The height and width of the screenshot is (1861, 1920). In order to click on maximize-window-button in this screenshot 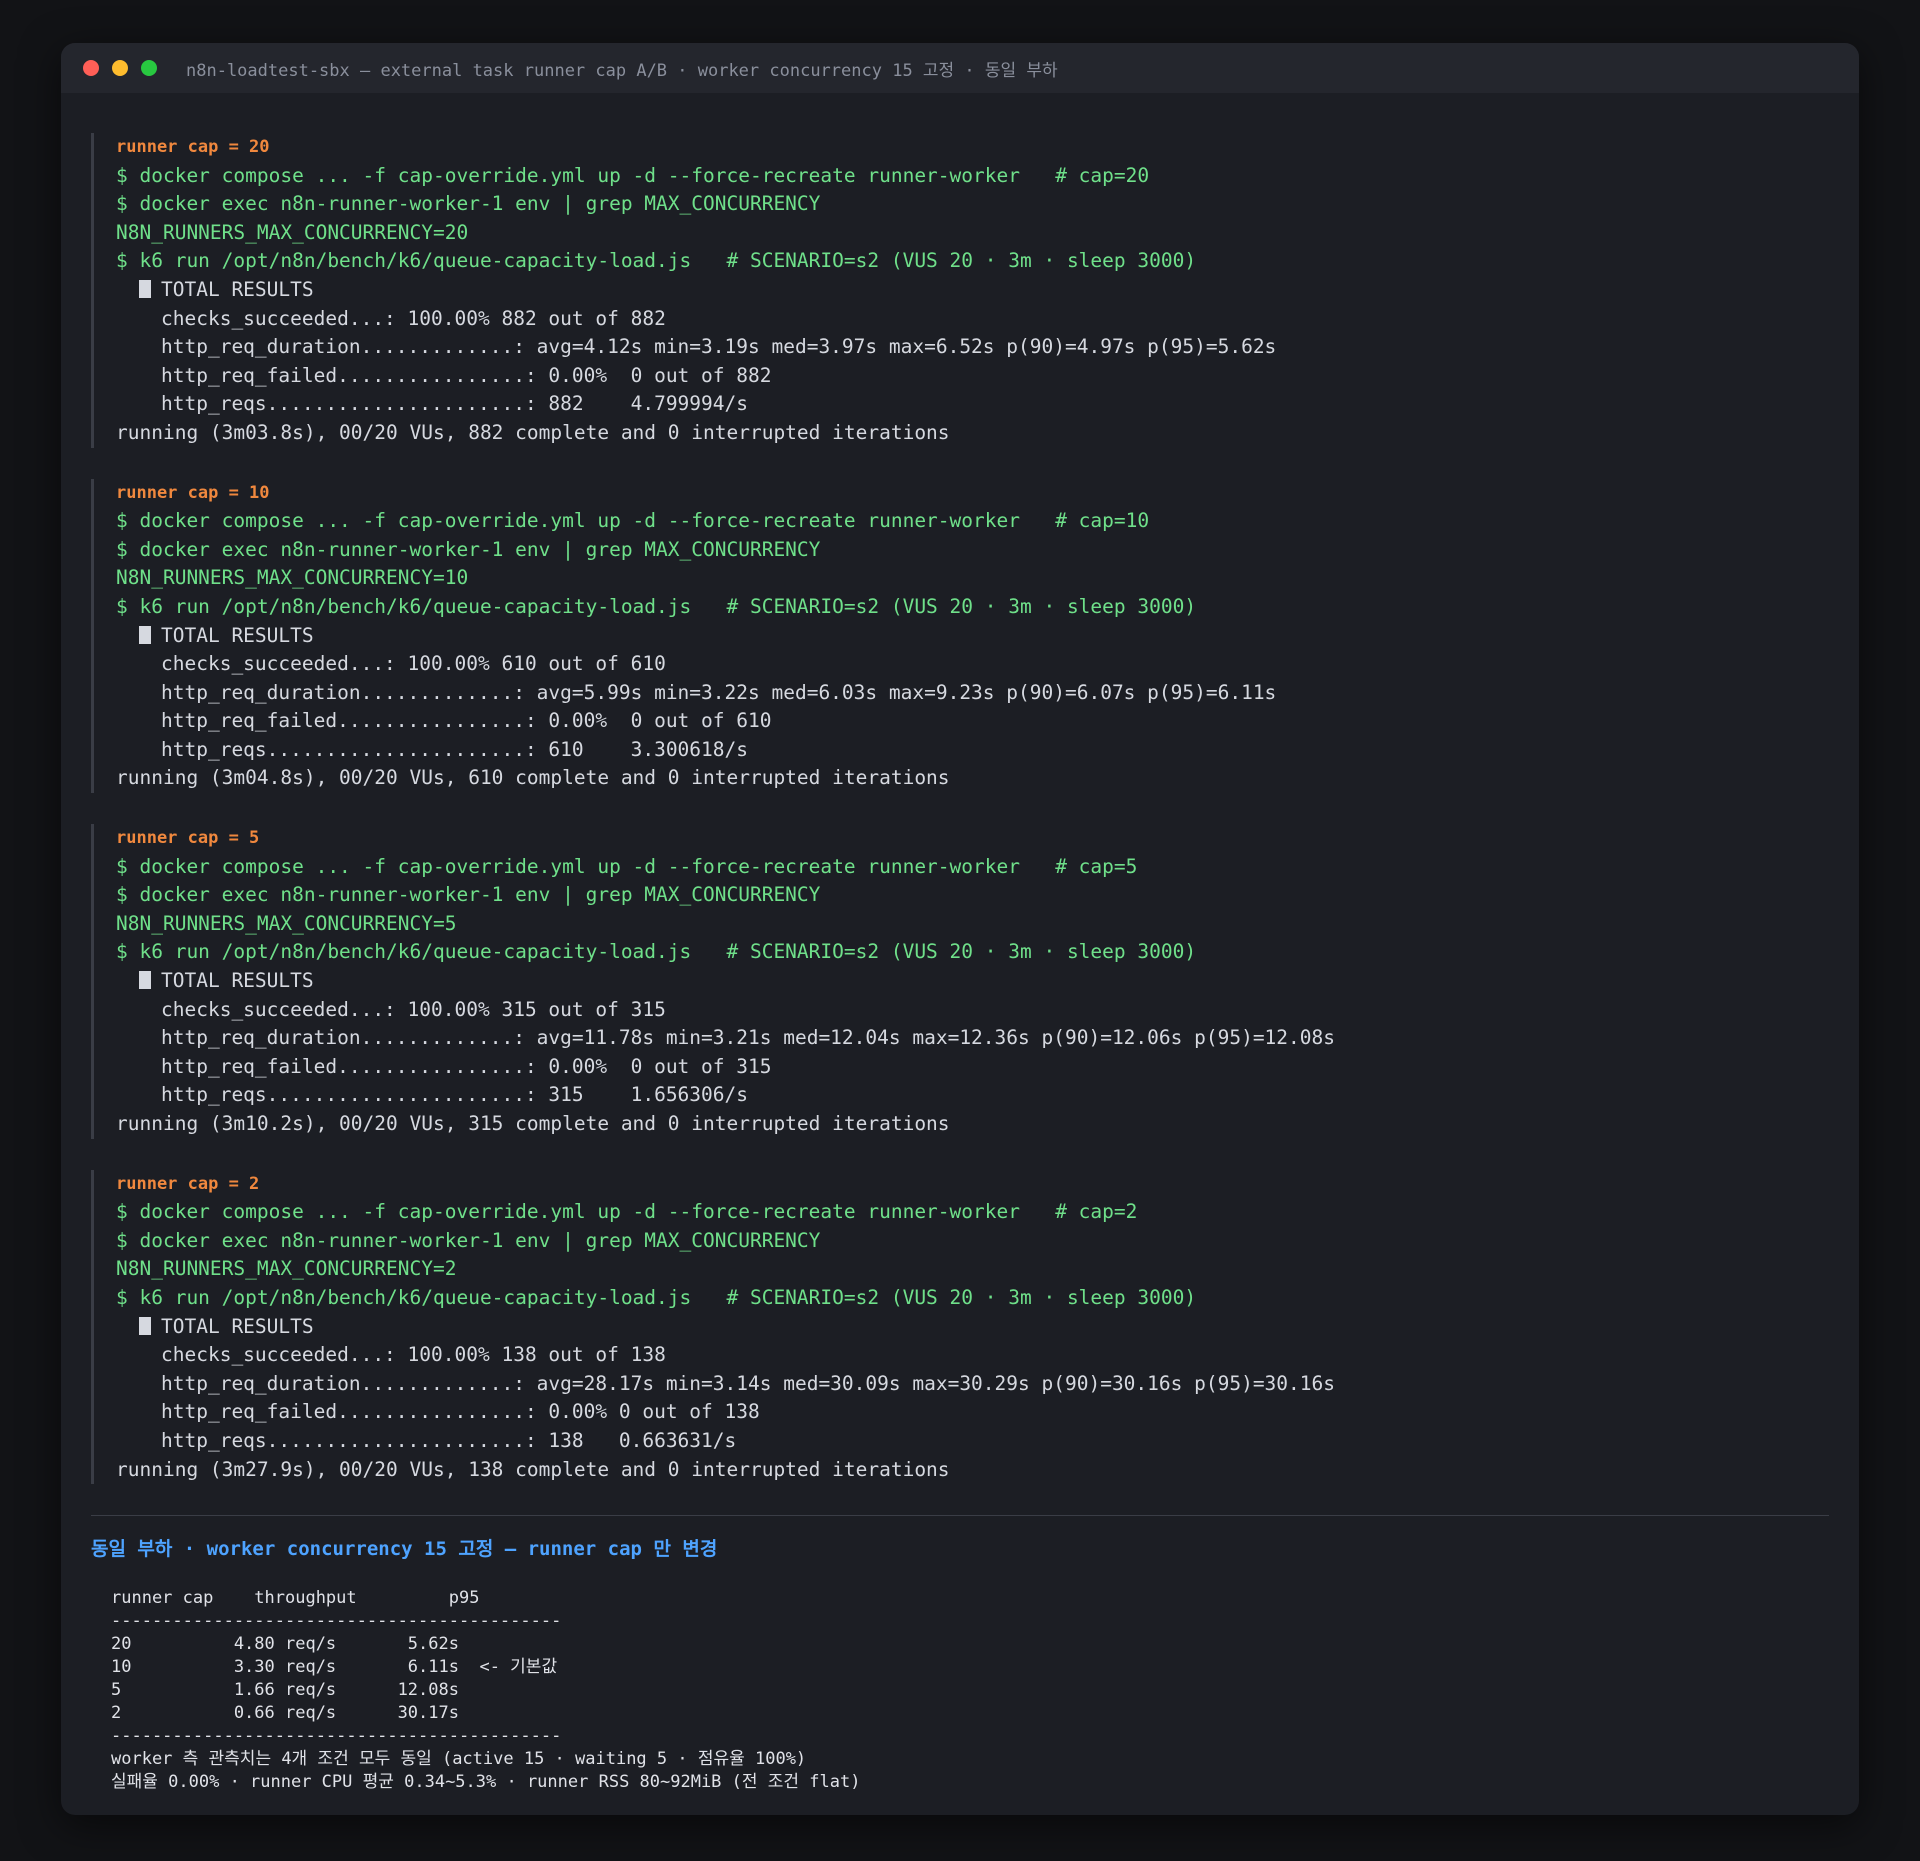, I will do `click(149, 68)`.